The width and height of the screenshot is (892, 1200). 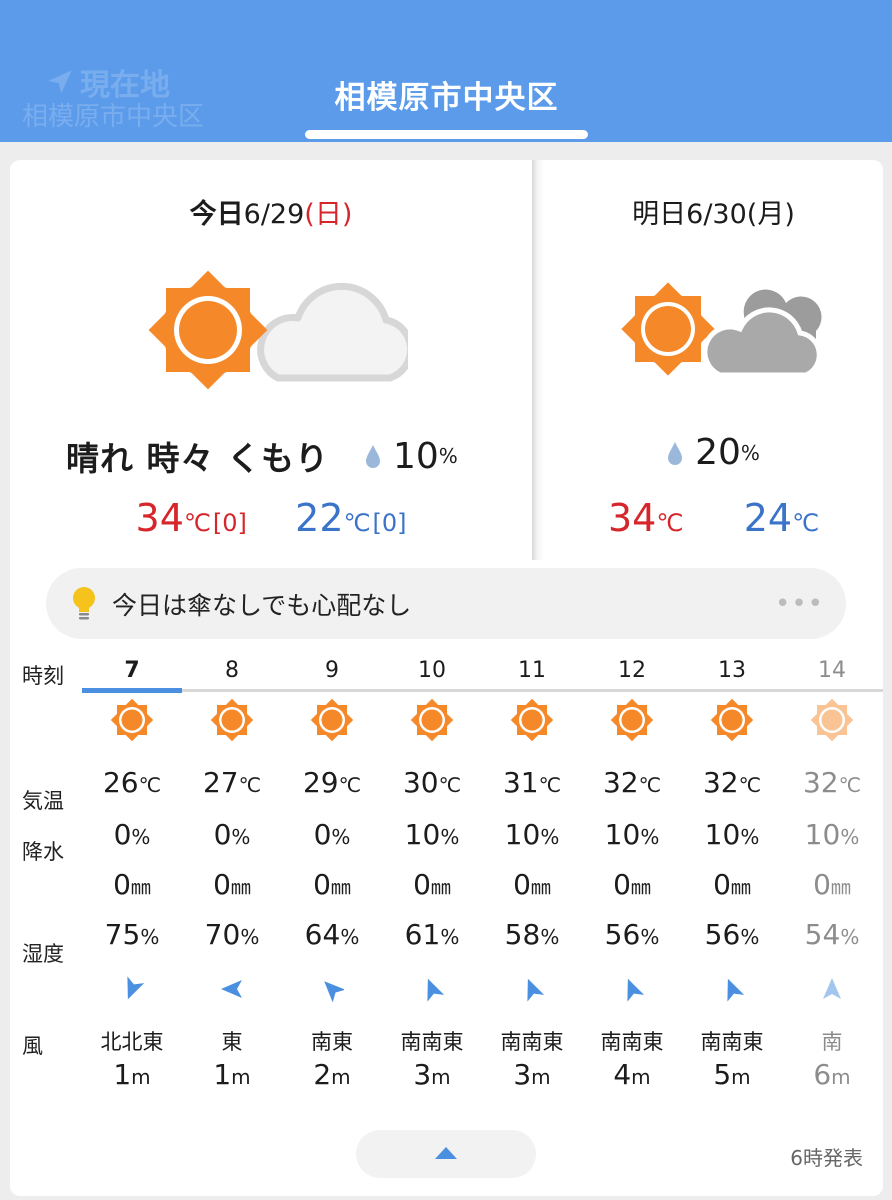 What do you see at coordinates (332, 670) in the screenshot?
I see `hour-label: 9` at bounding box center [332, 670].